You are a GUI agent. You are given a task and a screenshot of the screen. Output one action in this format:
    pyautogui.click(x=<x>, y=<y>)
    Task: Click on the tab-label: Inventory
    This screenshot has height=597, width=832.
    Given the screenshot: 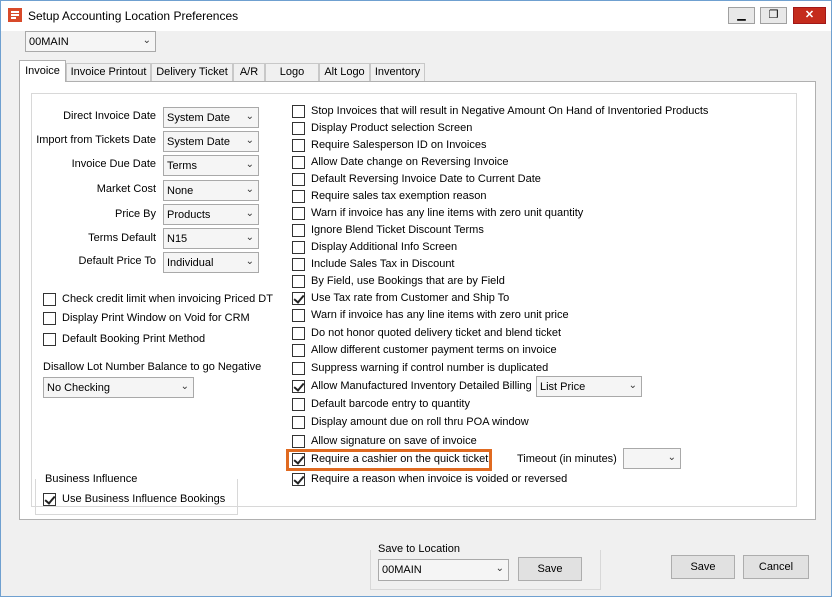 What is the action you would take?
    pyautogui.click(x=397, y=72)
    